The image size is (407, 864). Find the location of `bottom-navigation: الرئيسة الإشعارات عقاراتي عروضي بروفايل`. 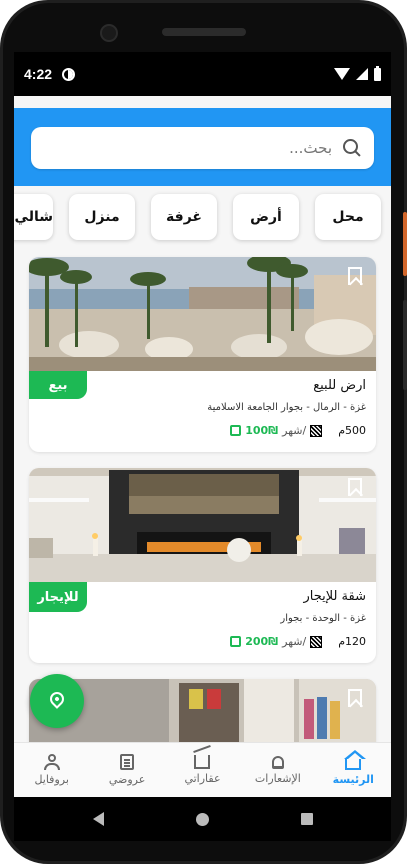

bottom-navigation: الرئيسة الإشعارات عقاراتي عروضي بروفايل is located at coordinates (202, 769).